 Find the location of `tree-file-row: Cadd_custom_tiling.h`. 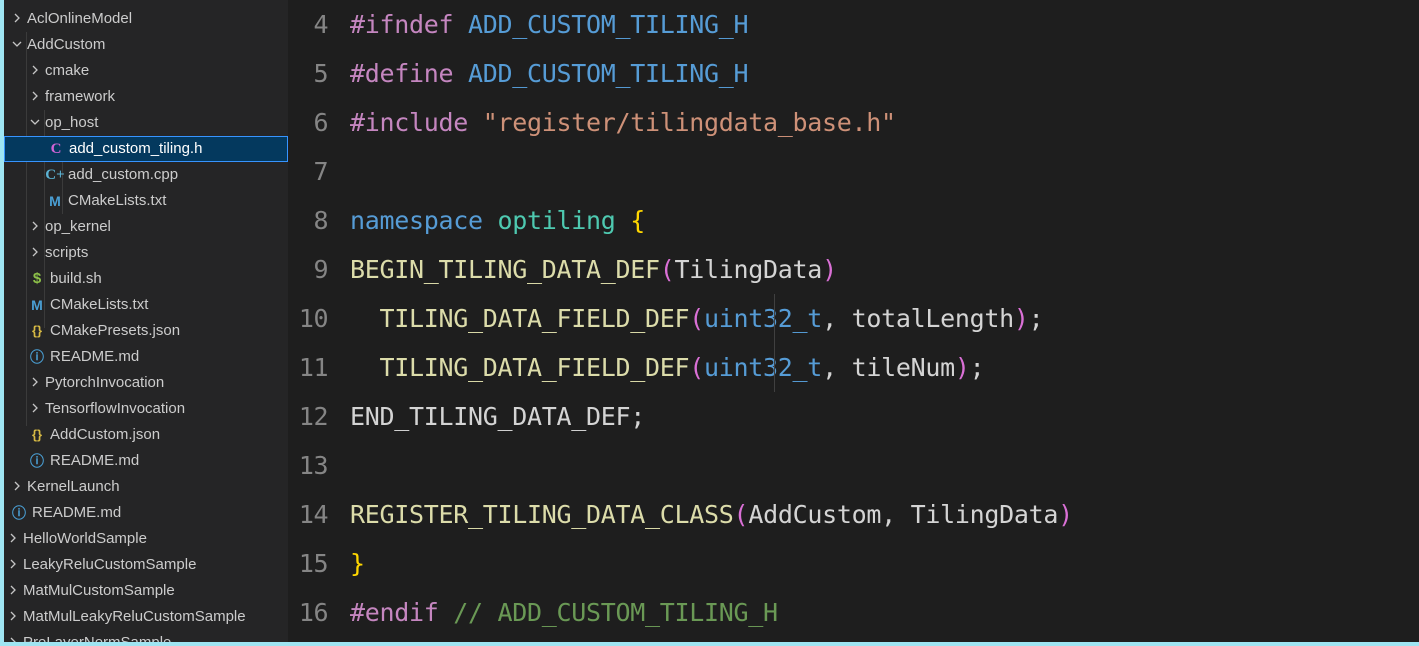

tree-file-row: Cadd_custom_tiling.h is located at coordinates (146, 149).